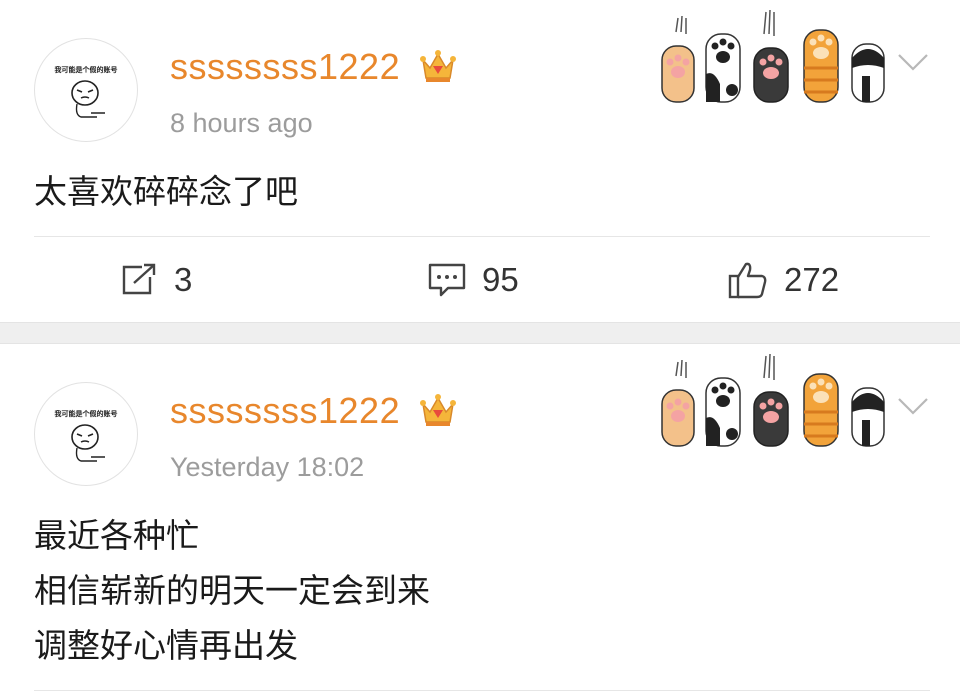  Describe the element at coordinates (116, 535) in the screenshot. I see `content-line: 最近各种忙` at that location.